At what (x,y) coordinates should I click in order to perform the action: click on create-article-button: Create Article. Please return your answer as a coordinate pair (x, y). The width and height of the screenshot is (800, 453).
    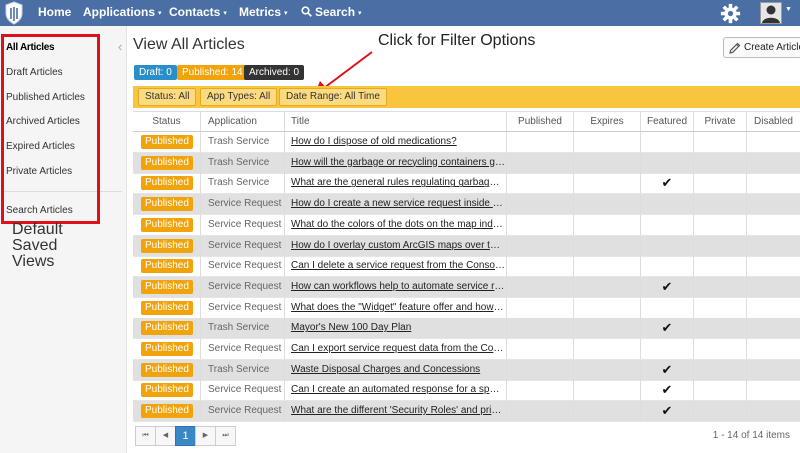
    Looking at the image, I should click on (761, 47).